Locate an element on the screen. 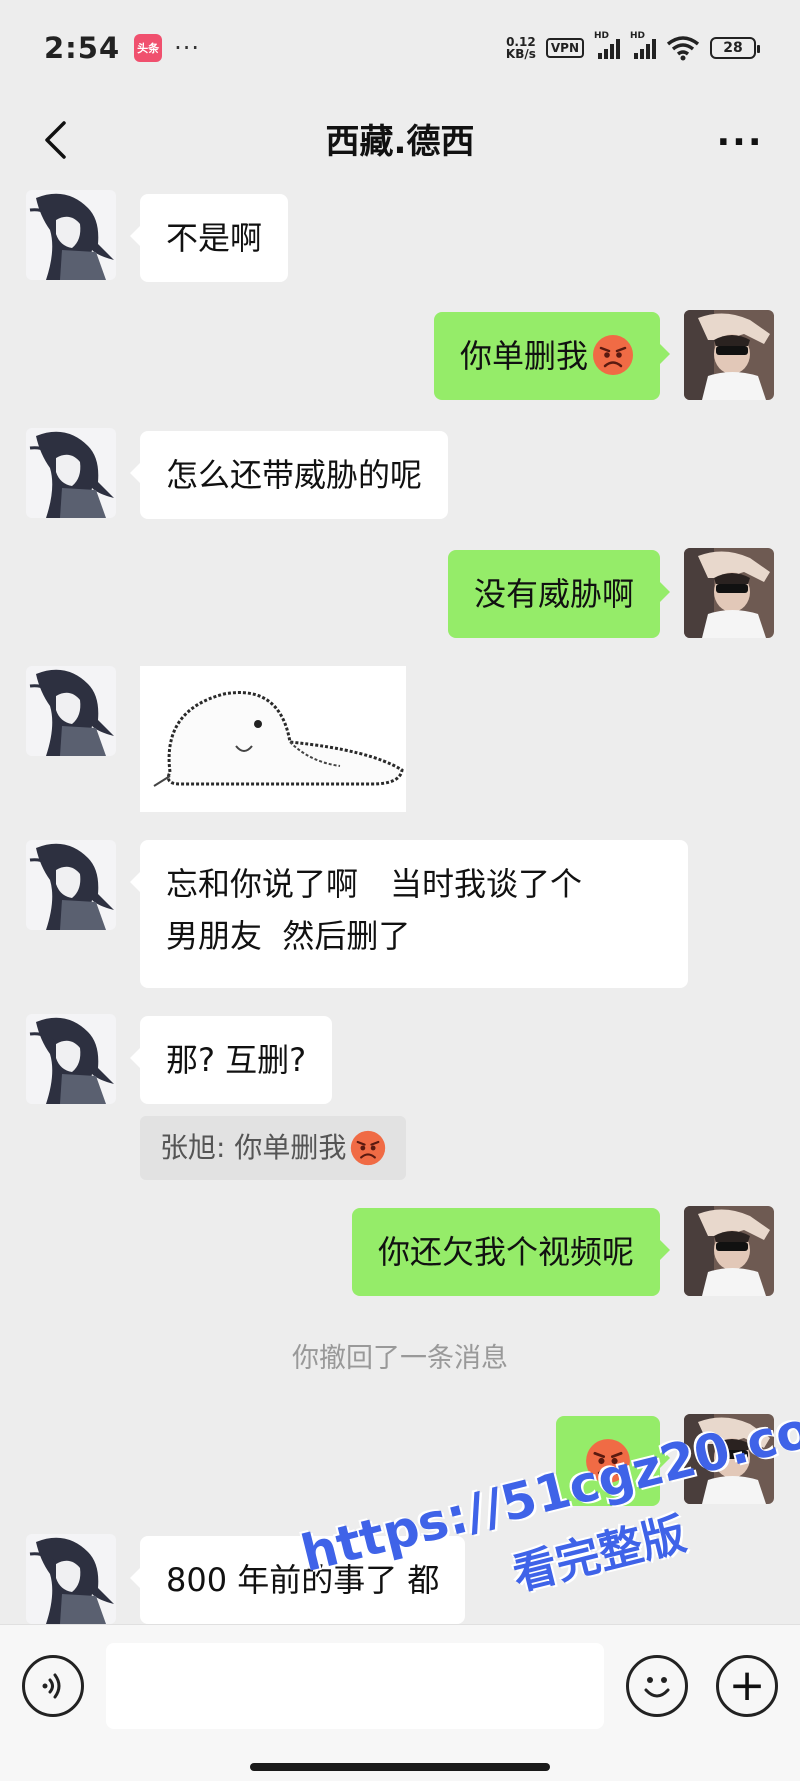 The height and width of the screenshot is (1781, 800). sent-message: 没有威胁啊 is located at coordinates (559, 594).